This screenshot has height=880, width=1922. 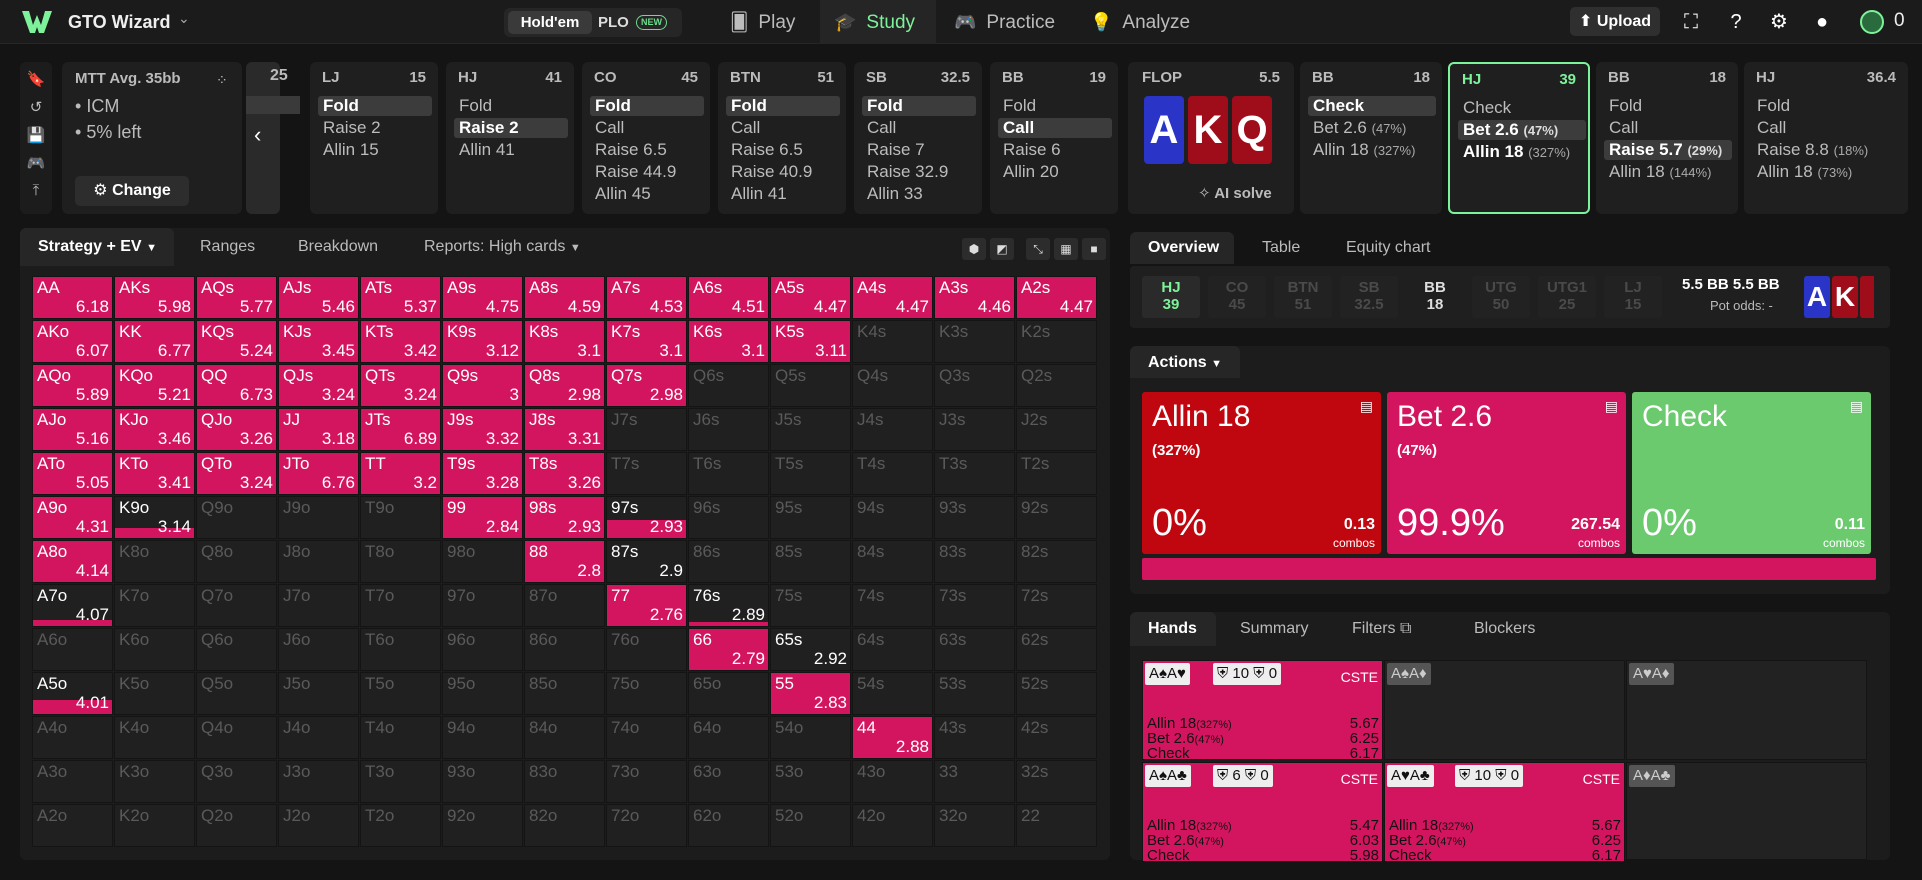 I want to click on range-cell: 84o, so click(x=564, y=737).